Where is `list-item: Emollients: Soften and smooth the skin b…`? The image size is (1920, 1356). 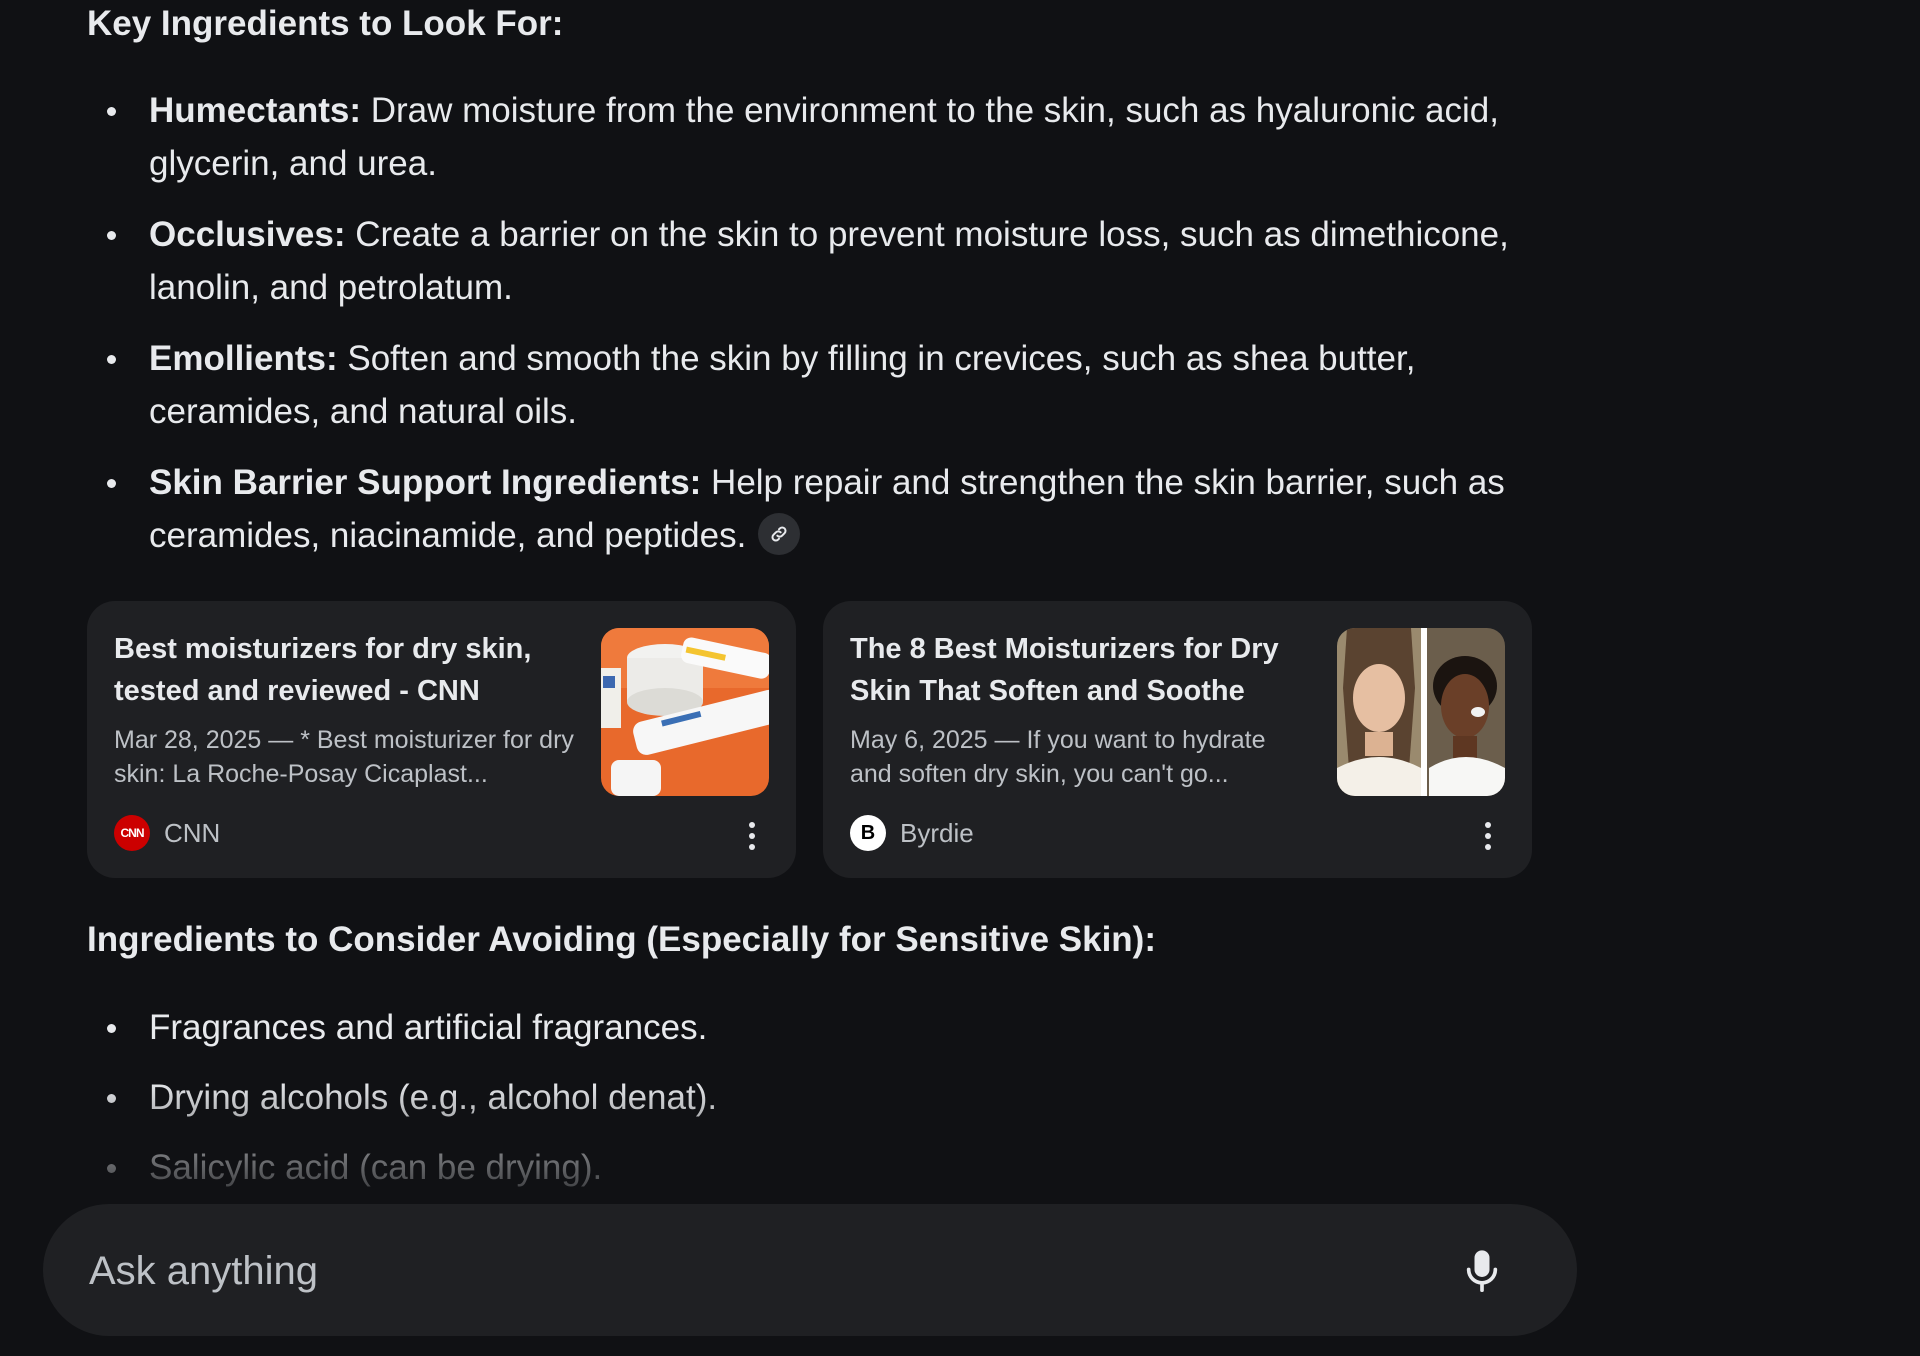 list-item: Emollients: Soften and smooth the skin b… is located at coordinates (809, 385).